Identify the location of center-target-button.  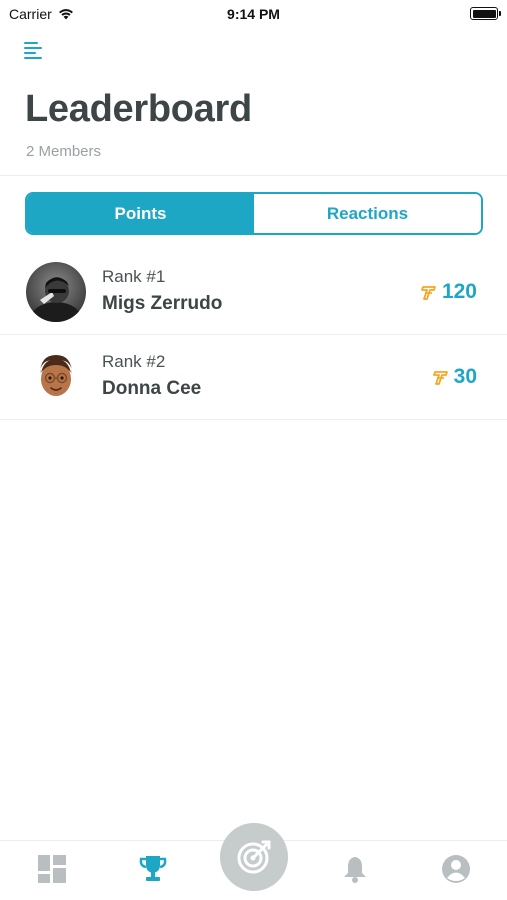
(254, 857).